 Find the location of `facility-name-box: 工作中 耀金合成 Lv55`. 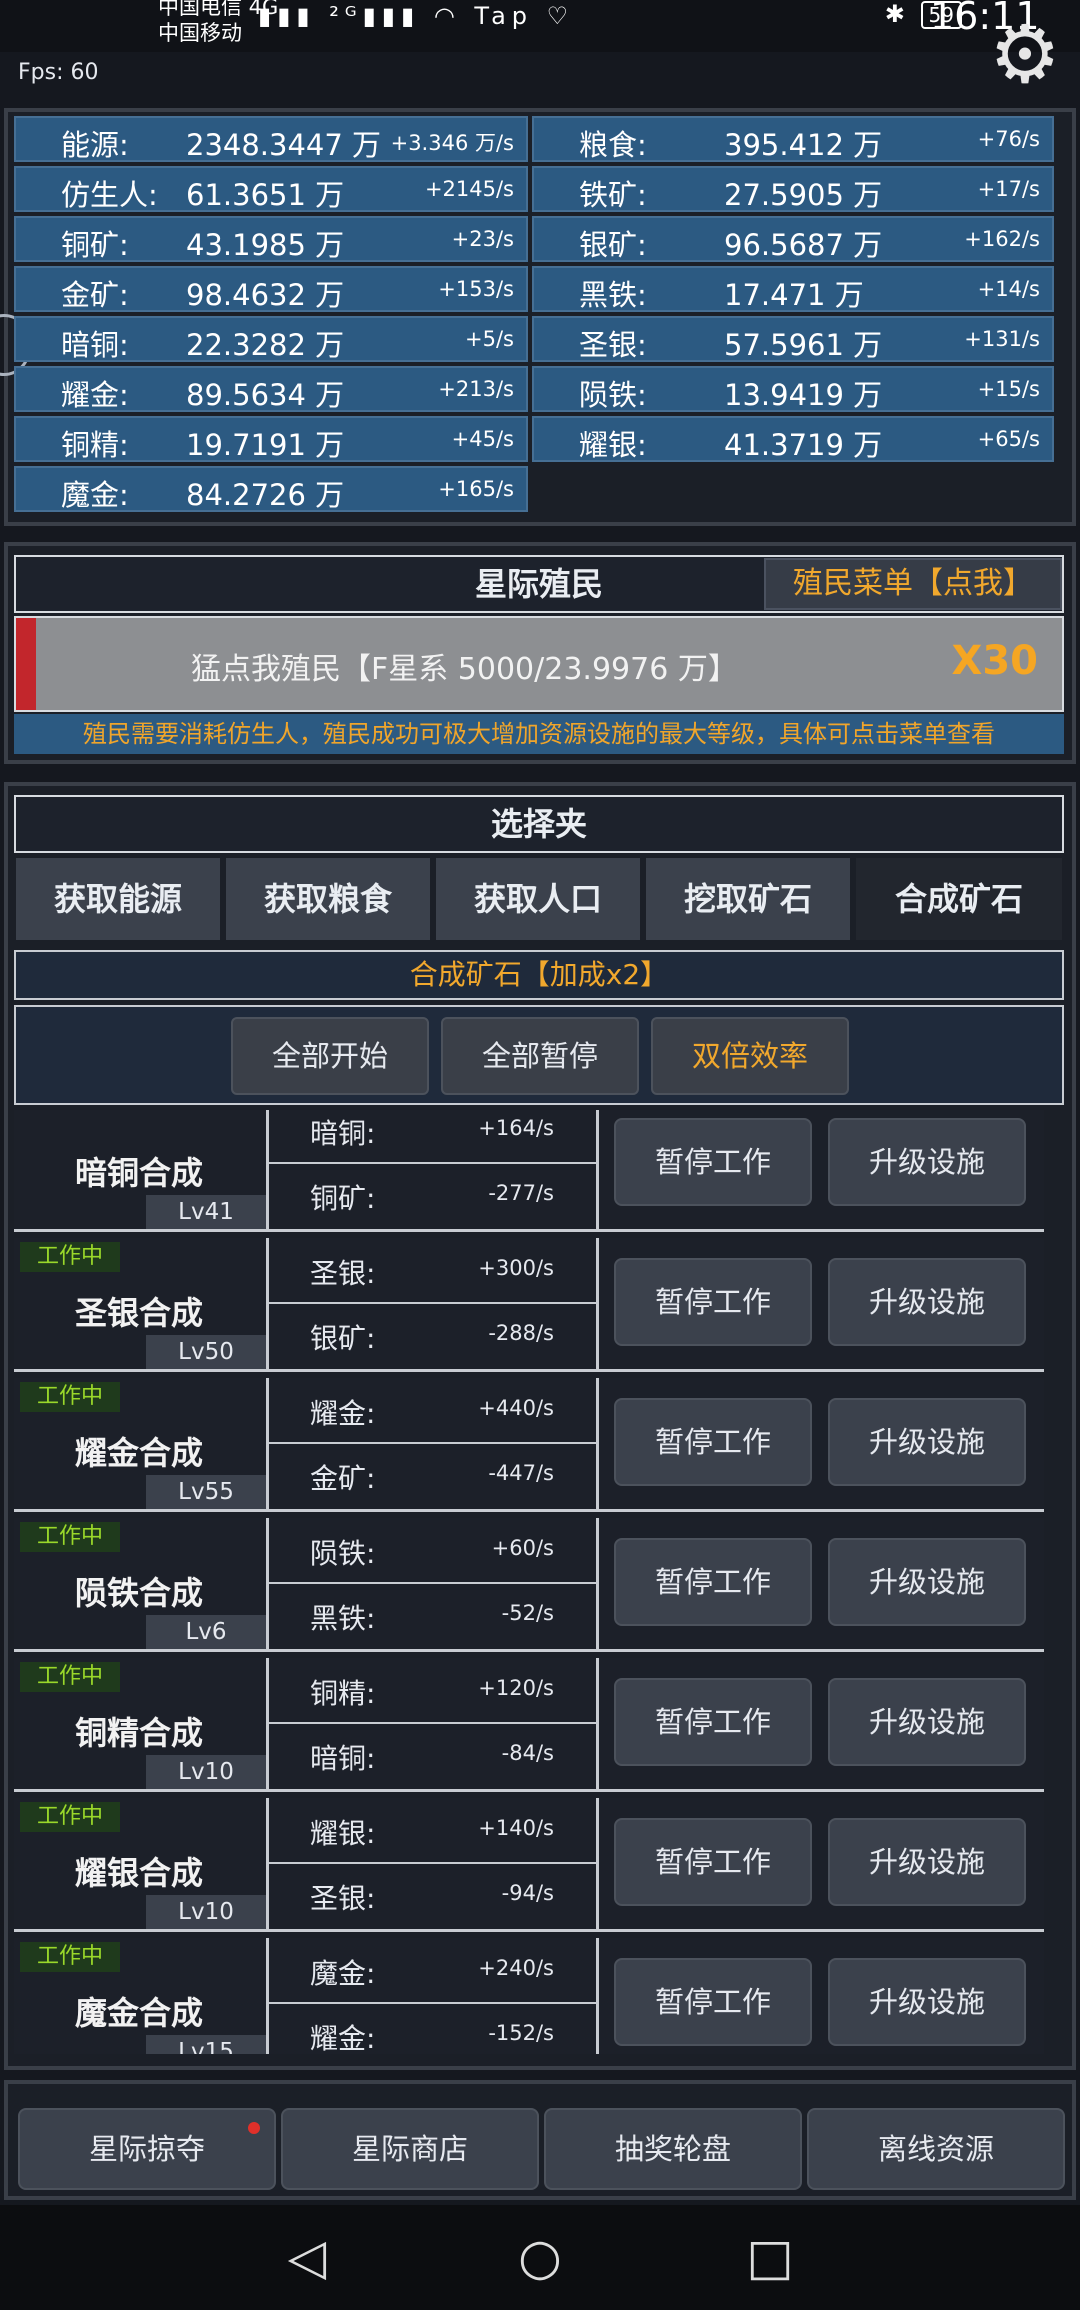

facility-name-box: 工作中 耀金合成 Lv55 is located at coordinates (141, 1443).